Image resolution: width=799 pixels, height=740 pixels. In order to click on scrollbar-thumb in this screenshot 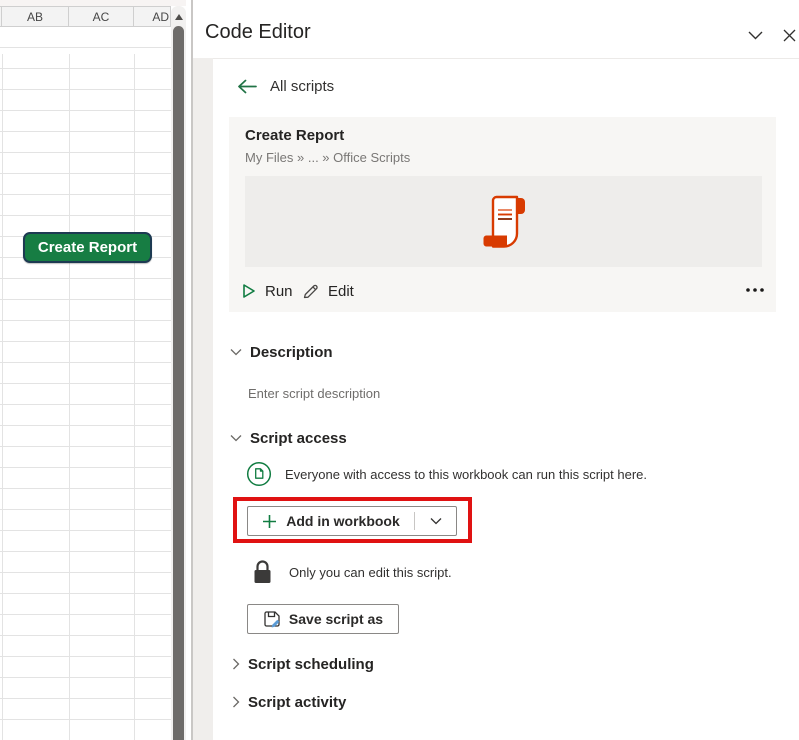, I will do `click(178, 383)`.